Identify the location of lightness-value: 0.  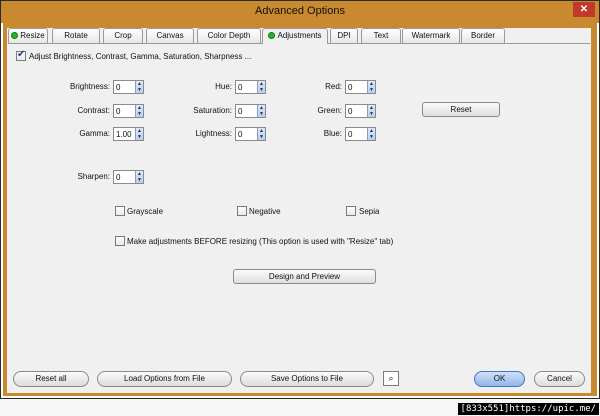
(240, 134).